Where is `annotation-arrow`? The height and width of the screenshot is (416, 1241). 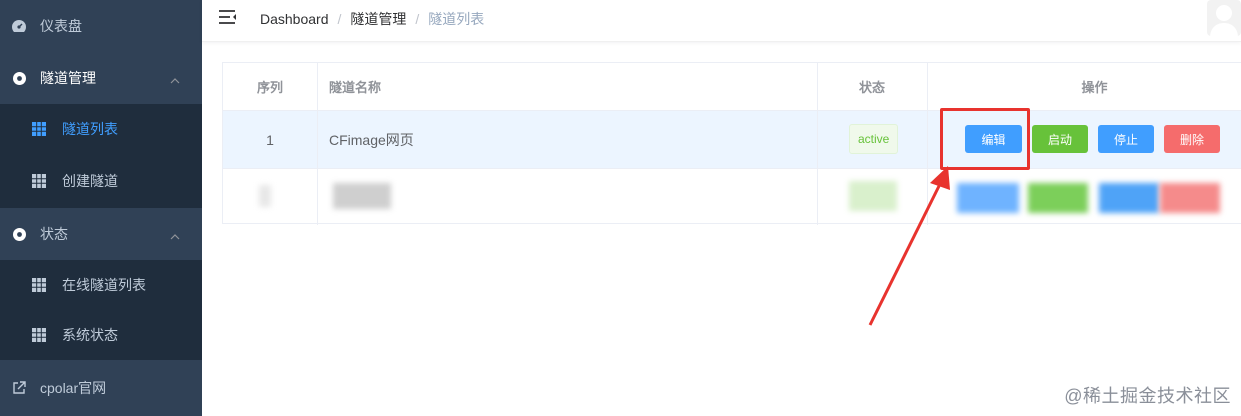 annotation-arrow is located at coordinates (909, 246).